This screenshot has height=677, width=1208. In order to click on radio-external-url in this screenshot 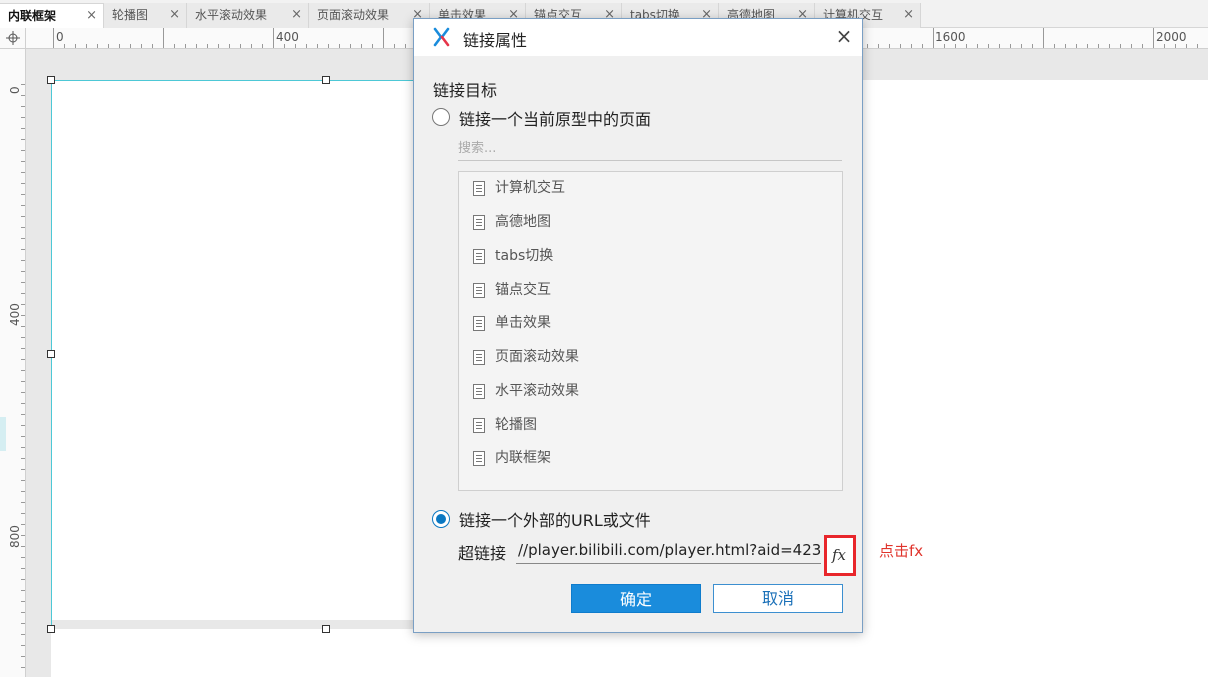, I will do `click(441, 519)`.